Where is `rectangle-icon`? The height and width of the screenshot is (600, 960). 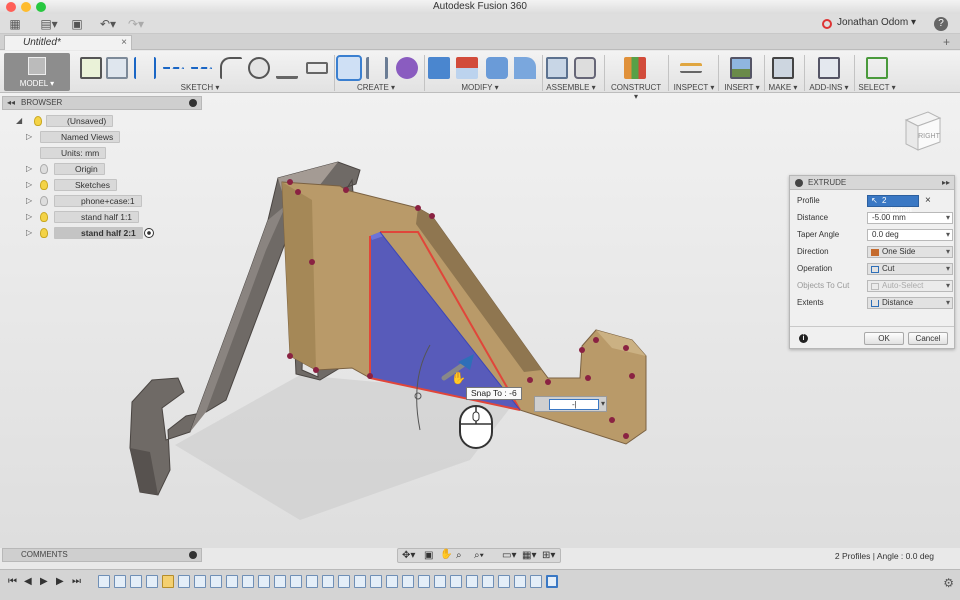 rectangle-icon is located at coordinates (317, 68).